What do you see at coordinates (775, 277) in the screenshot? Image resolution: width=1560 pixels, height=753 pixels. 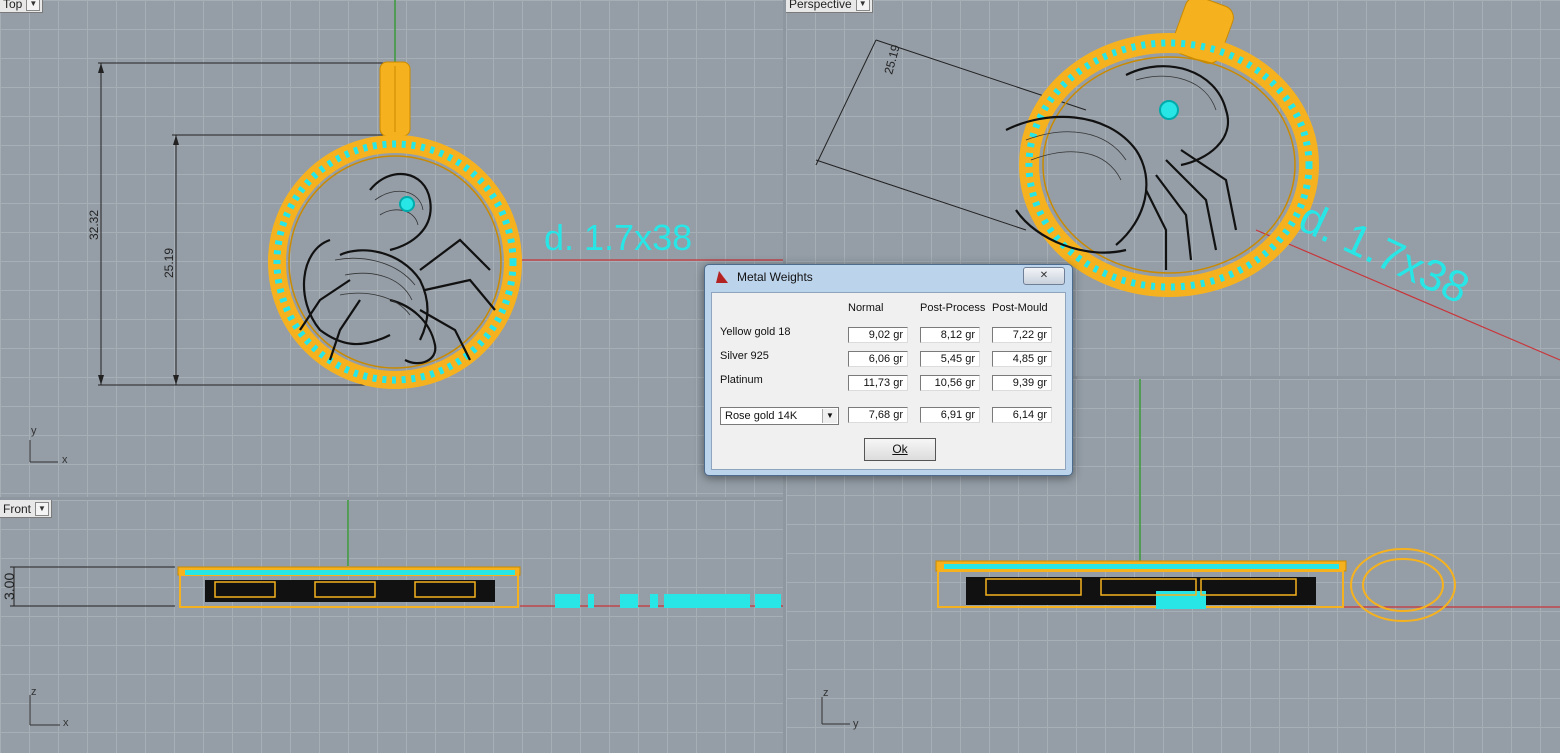 I see `dialog-title: Metal Weights` at bounding box center [775, 277].